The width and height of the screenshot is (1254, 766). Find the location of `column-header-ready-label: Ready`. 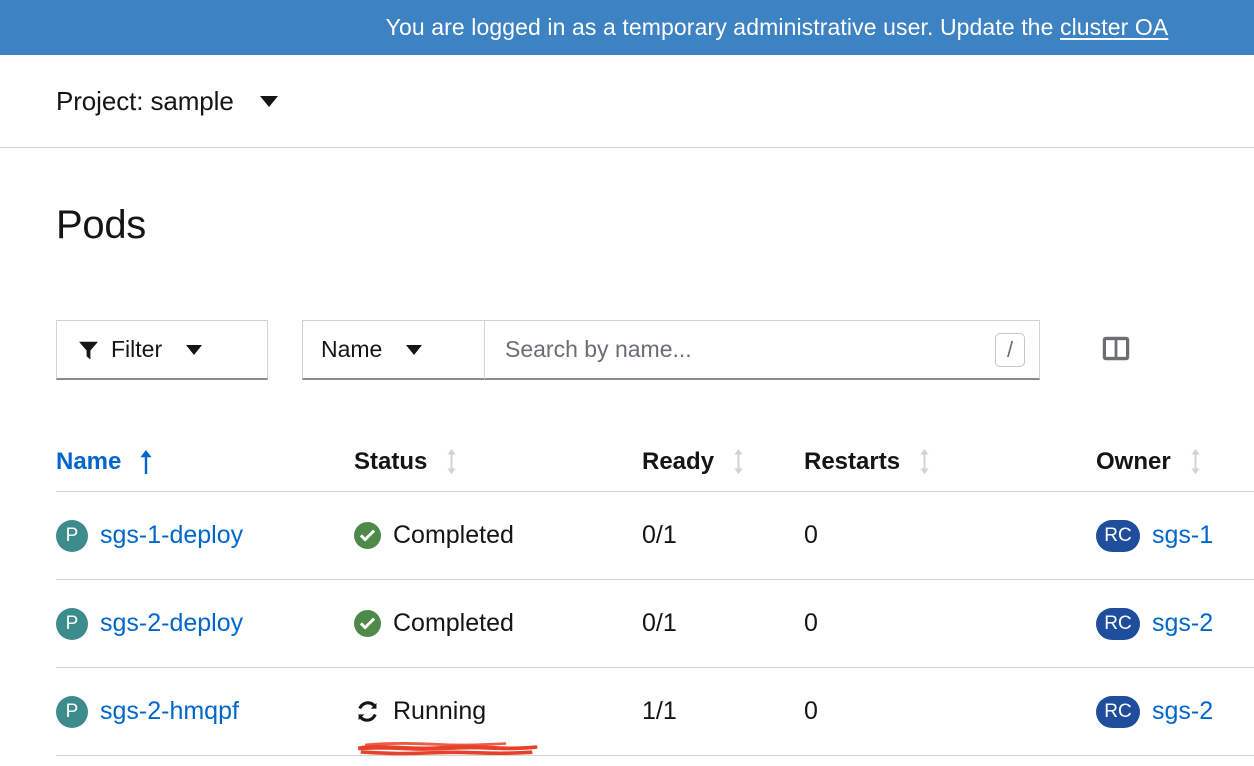

column-header-ready-label: Ready is located at coordinates (678, 461).